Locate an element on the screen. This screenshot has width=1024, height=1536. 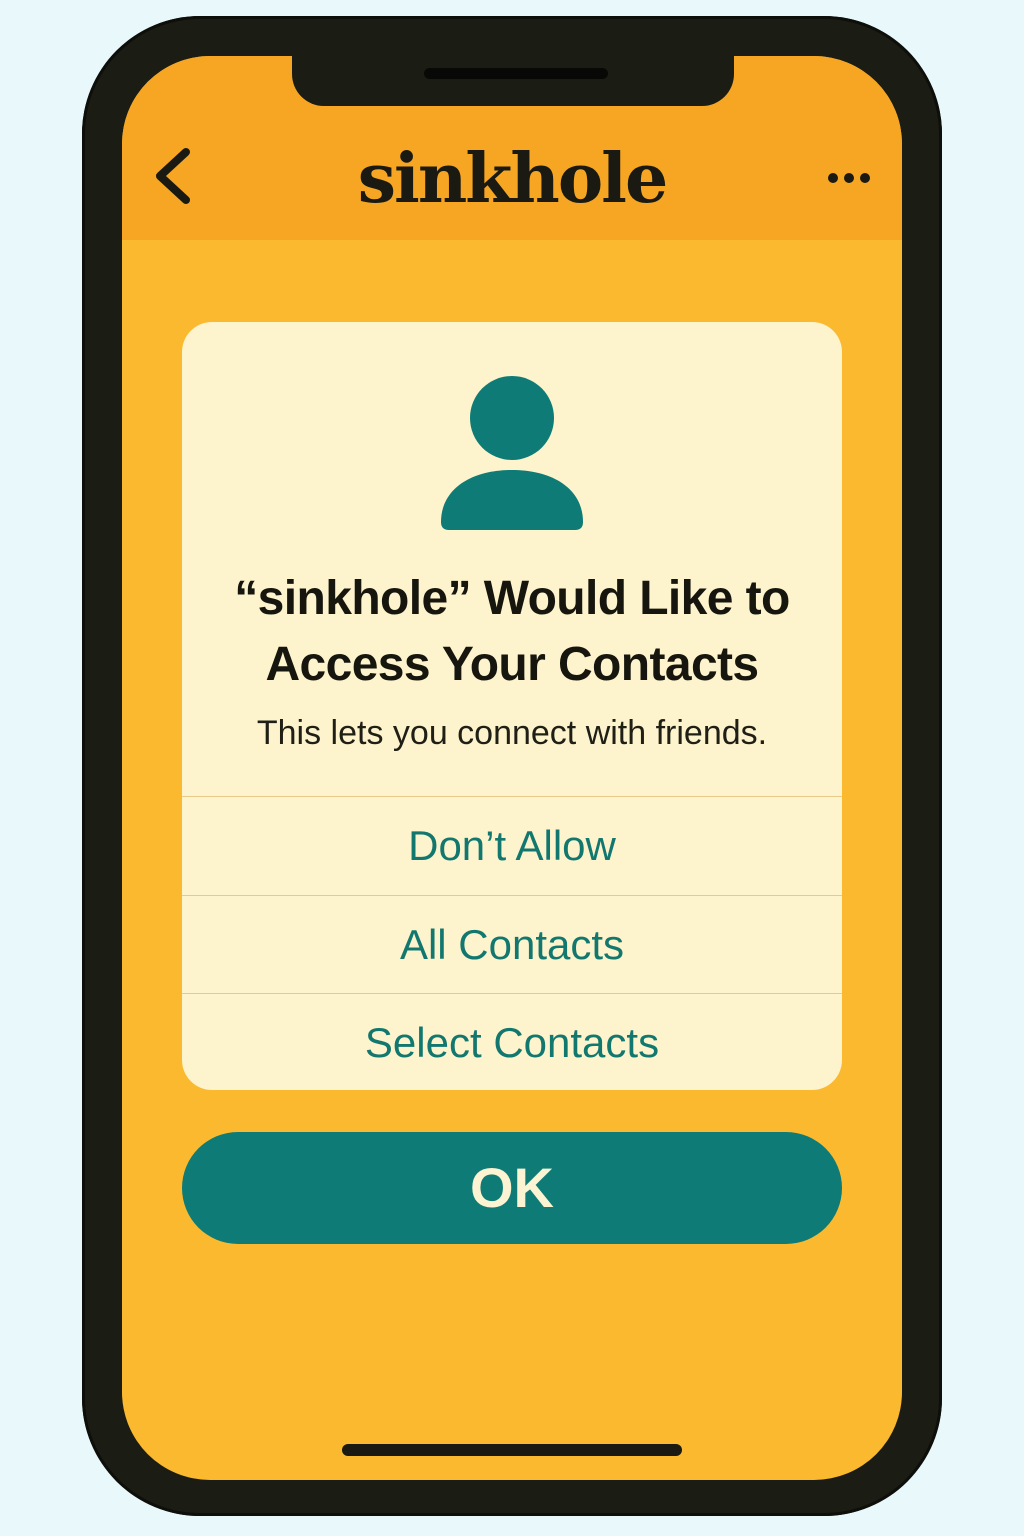
select-contacts-button: Select Contacts is located at coordinates (512, 1041).